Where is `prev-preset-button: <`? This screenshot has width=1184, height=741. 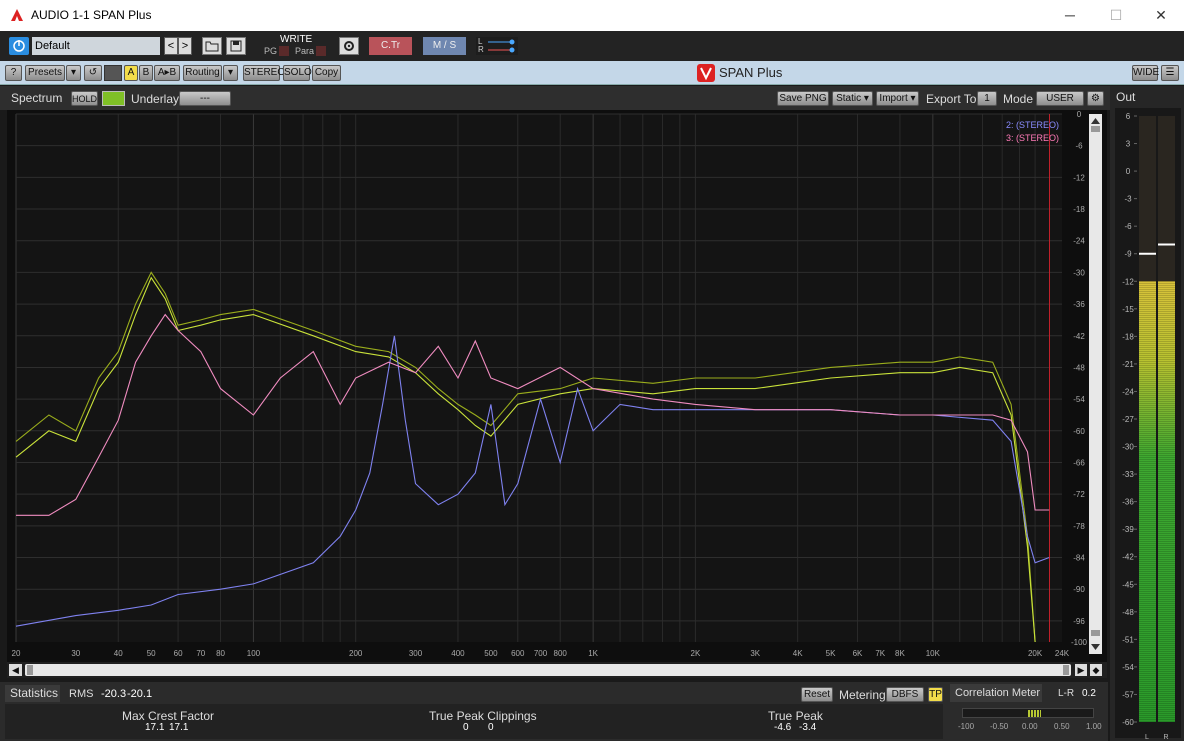 prev-preset-button: < is located at coordinates (171, 46).